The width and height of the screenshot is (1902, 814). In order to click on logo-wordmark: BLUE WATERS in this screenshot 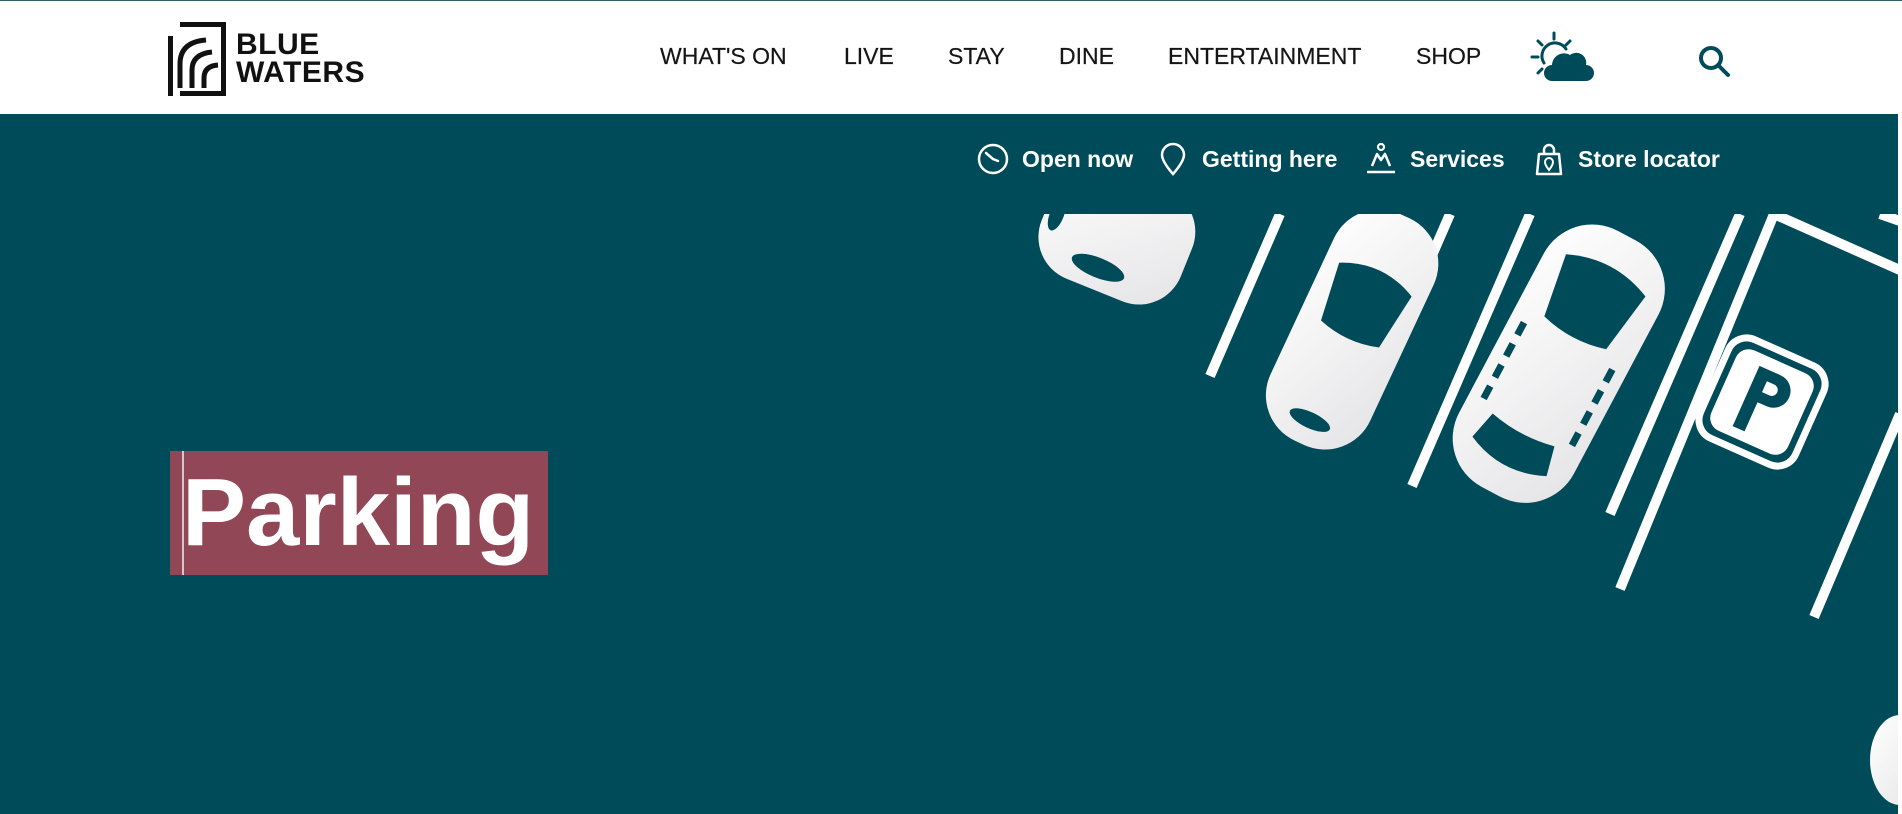, I will do `click(301, 58)`.